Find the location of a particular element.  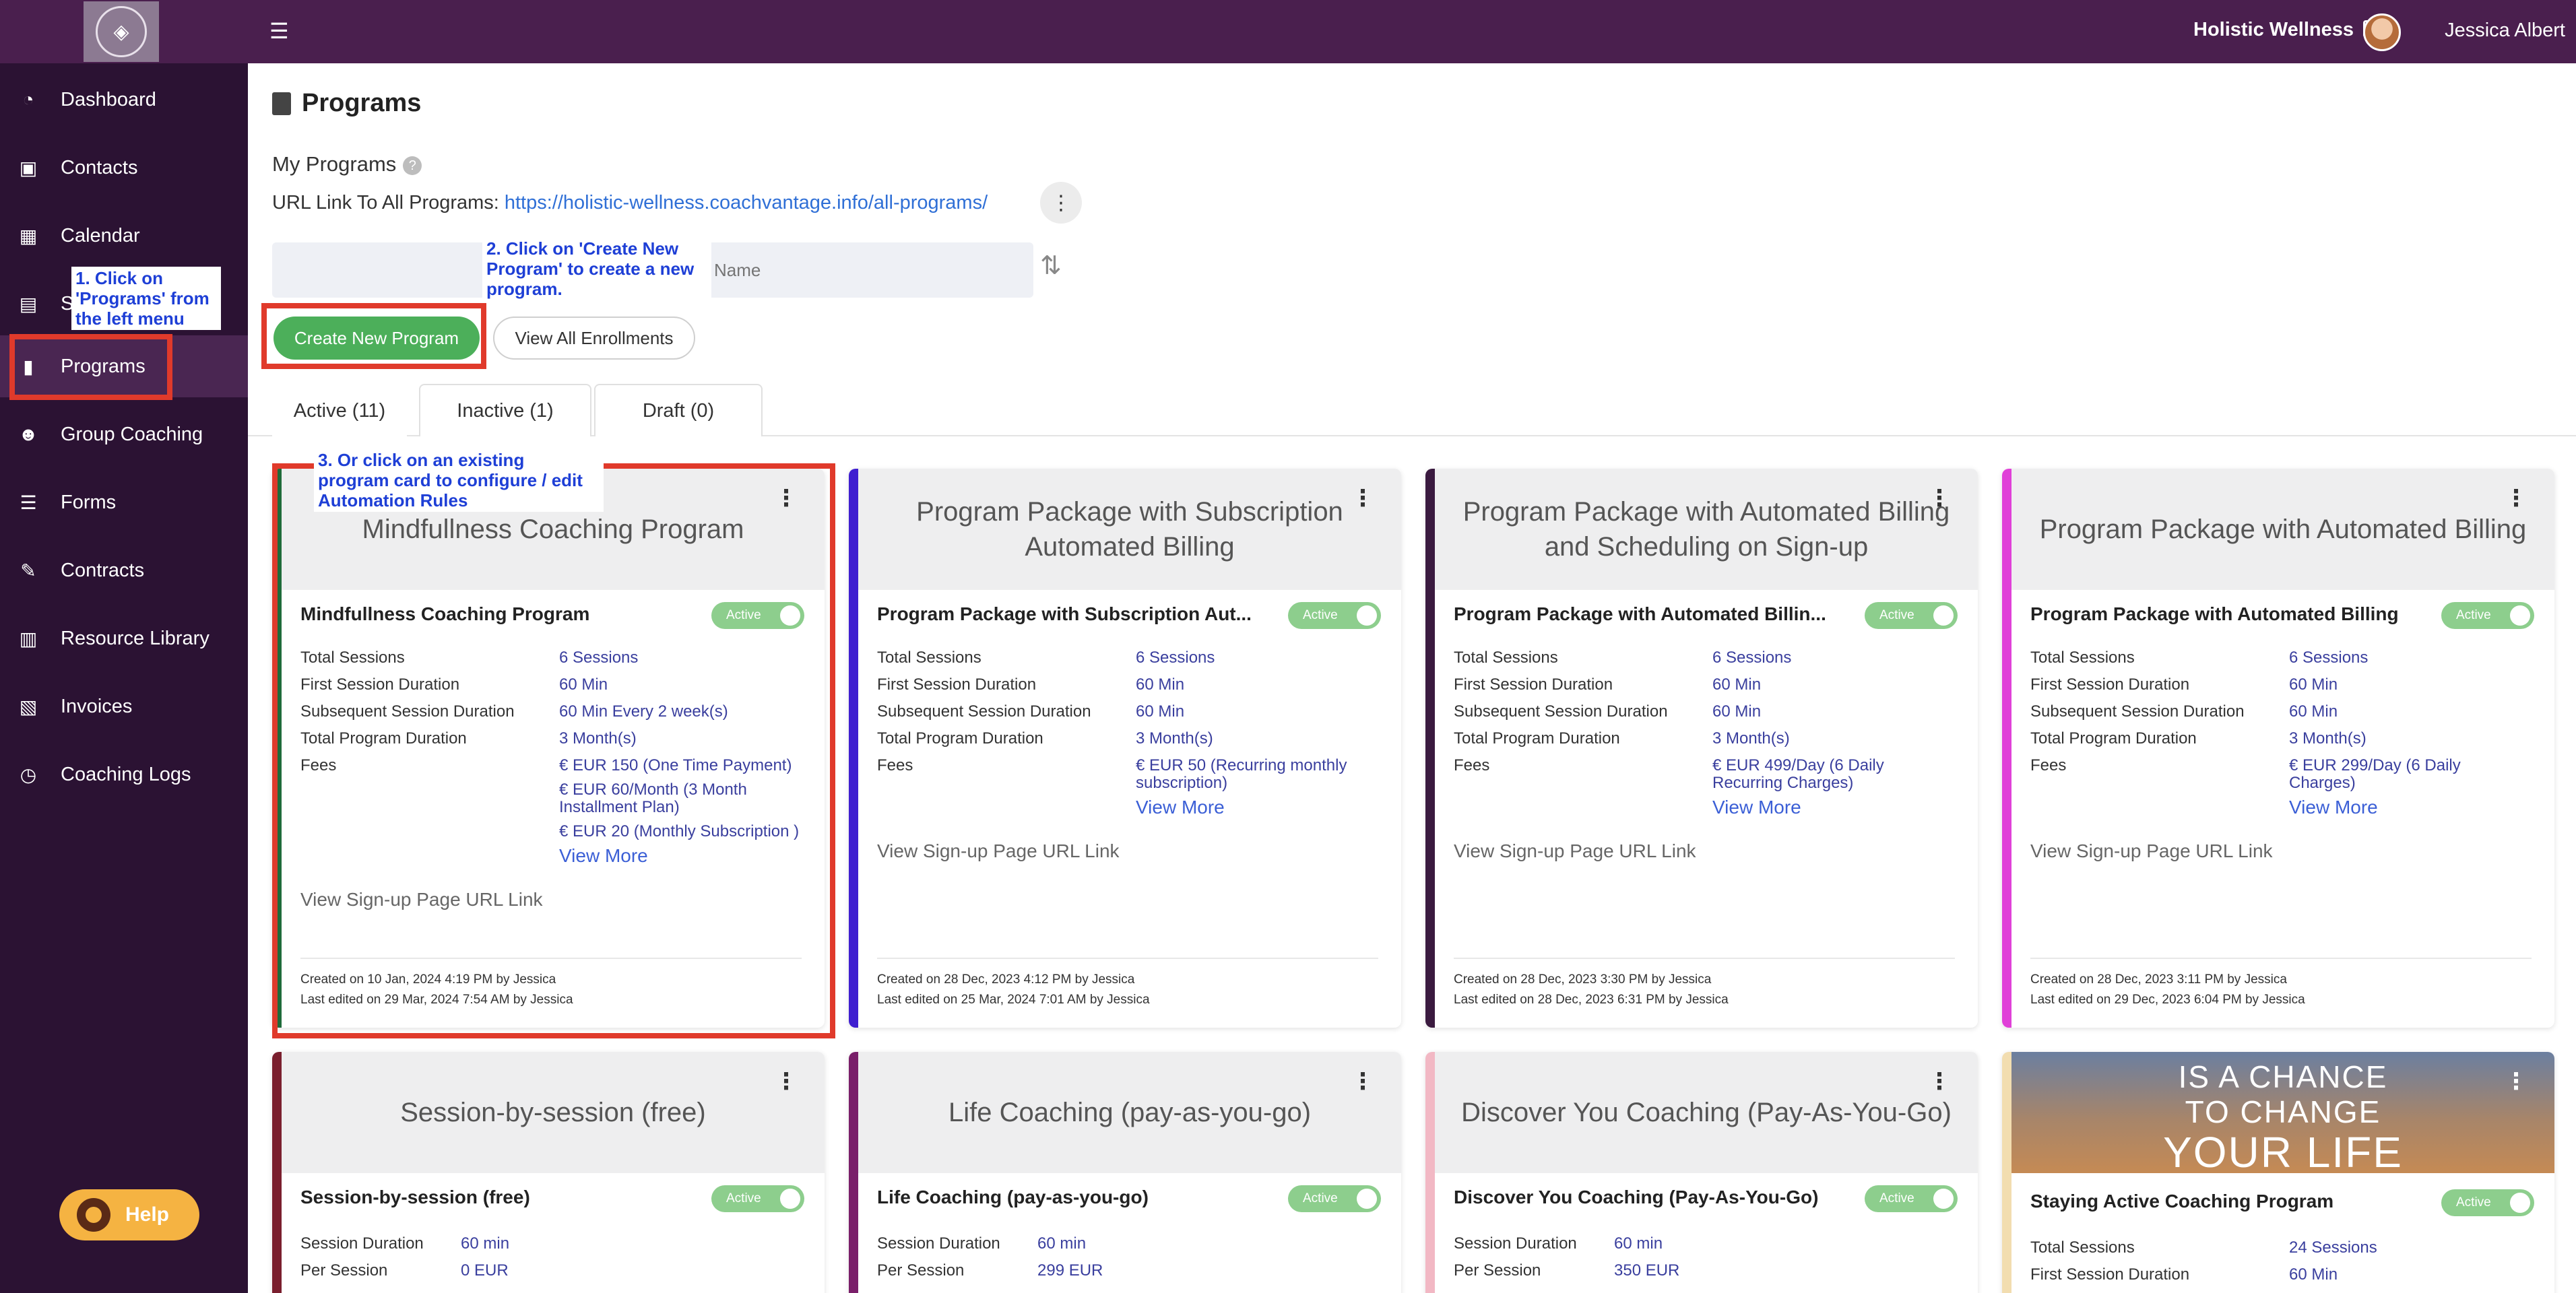

view-all-enrollments-button: View All Enrollments is located at coordinates (594, 338).